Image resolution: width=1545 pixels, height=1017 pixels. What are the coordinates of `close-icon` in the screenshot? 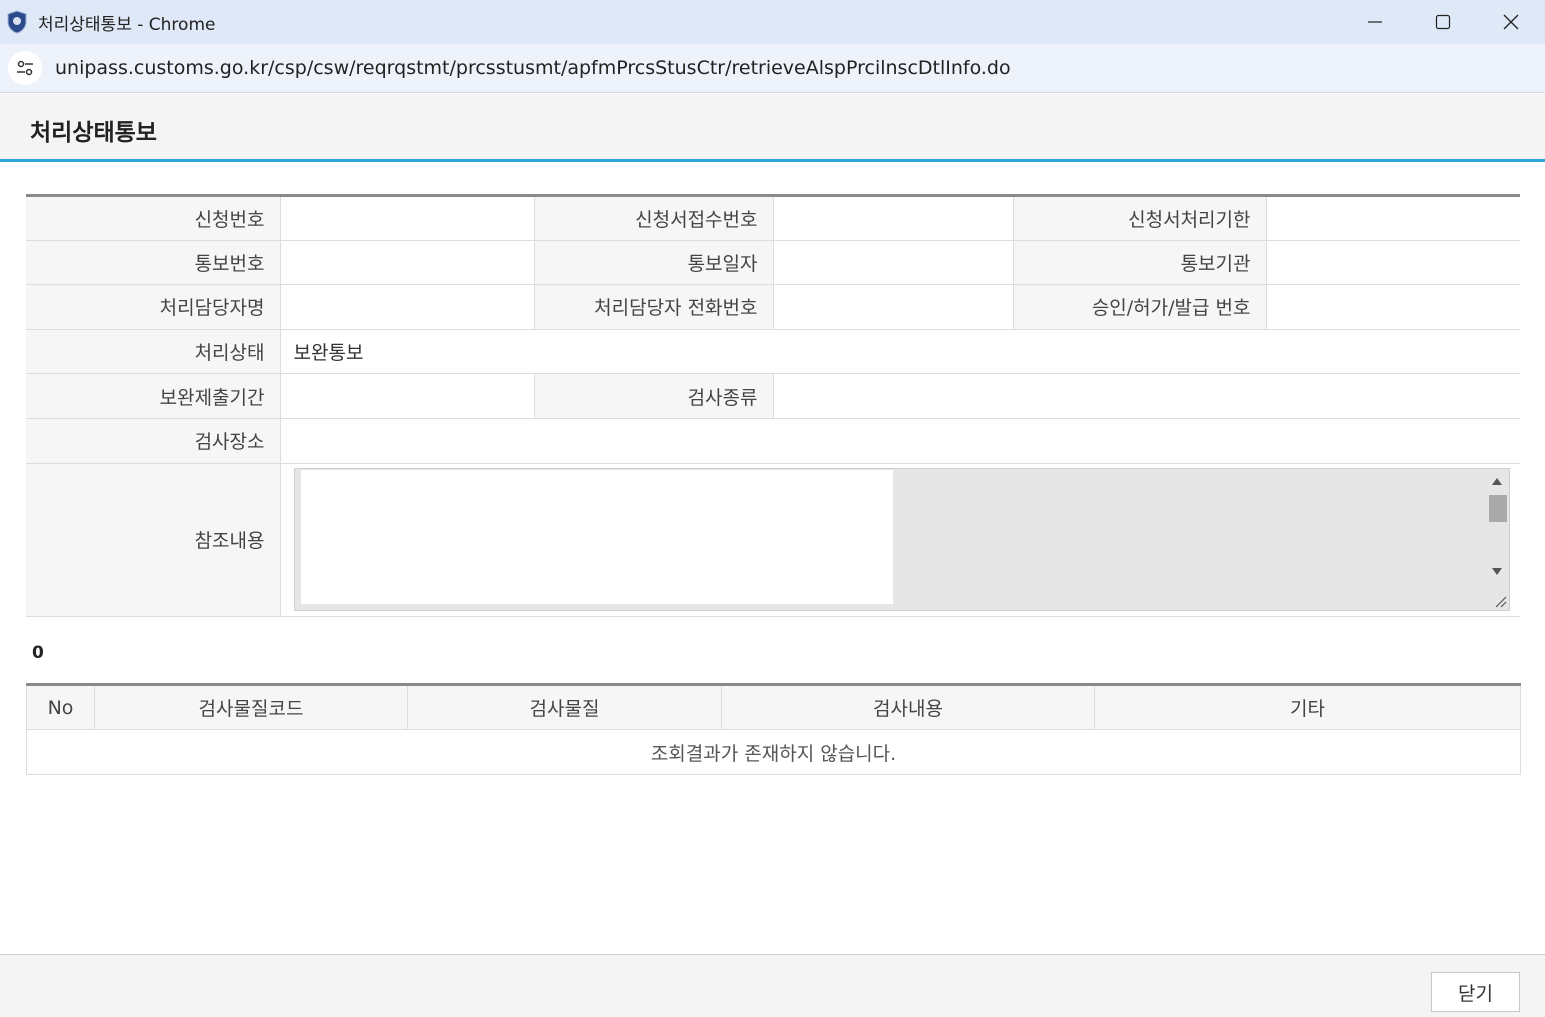 It's located at (1511, 22).